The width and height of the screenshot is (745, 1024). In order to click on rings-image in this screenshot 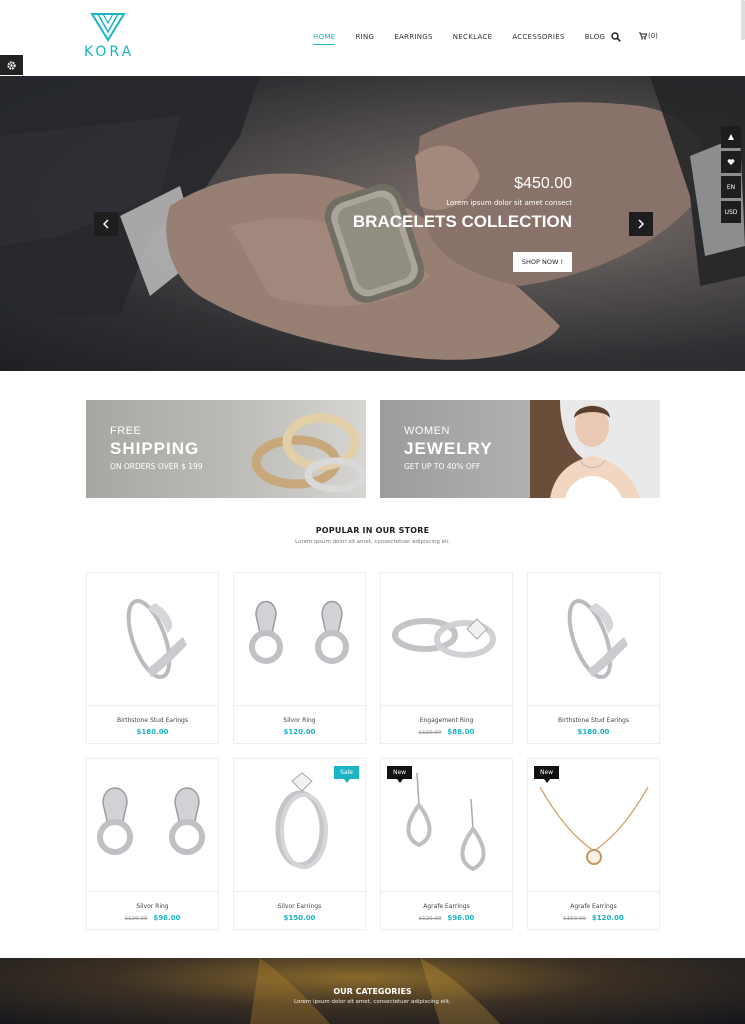, I will do `click(308, 453)`.